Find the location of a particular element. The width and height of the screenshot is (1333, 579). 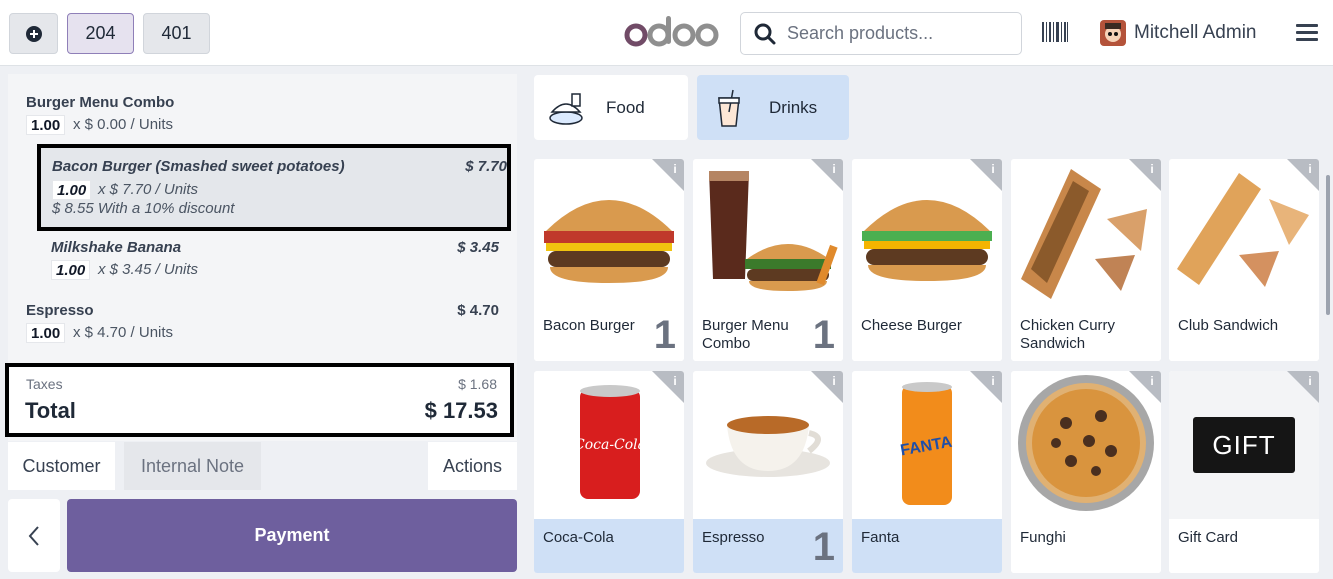

category-drinks: Drinks is located at coordinates (773, 107).